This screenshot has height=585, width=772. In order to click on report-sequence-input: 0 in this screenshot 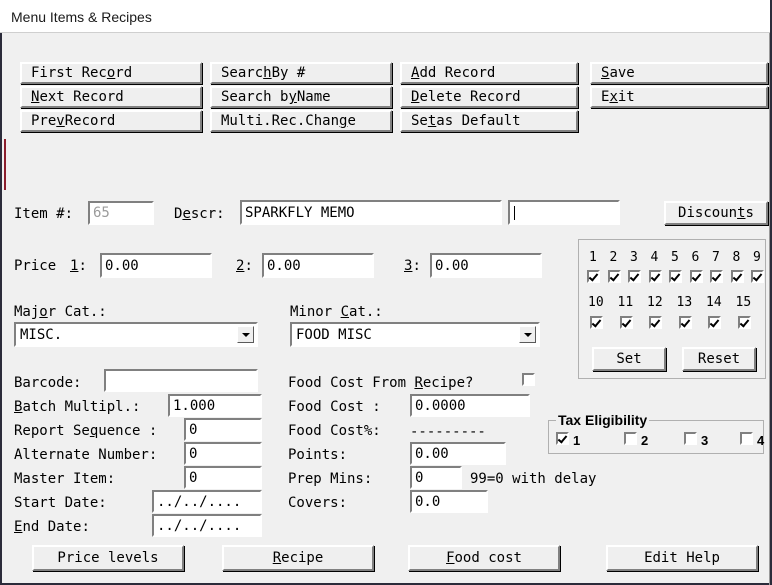, I will do `click(223, 429)`.